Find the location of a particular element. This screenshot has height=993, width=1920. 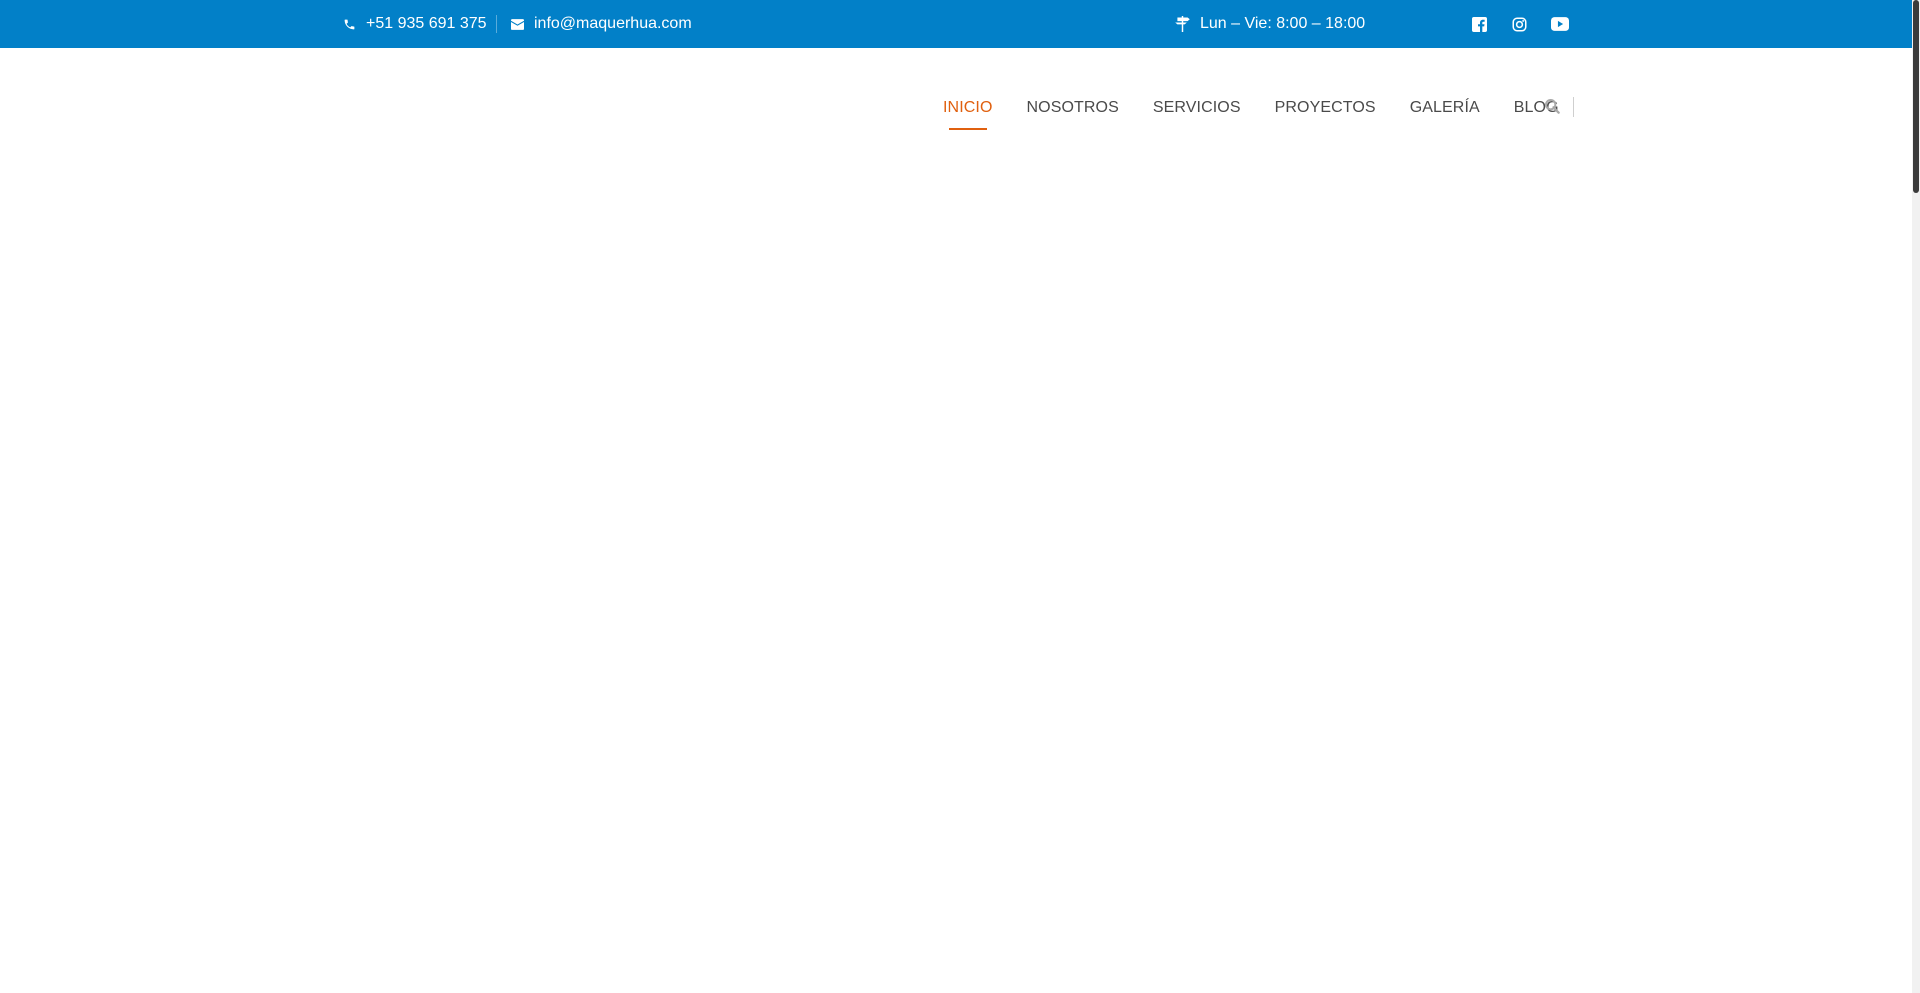

nav-item-galeria: GALERÍA is located at coordinates (1445, 108).